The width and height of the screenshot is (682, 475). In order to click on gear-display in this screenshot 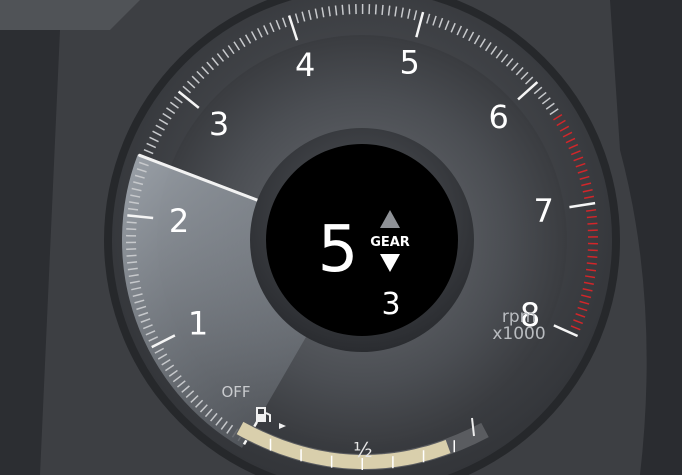, I will do `click(362, 240)`.